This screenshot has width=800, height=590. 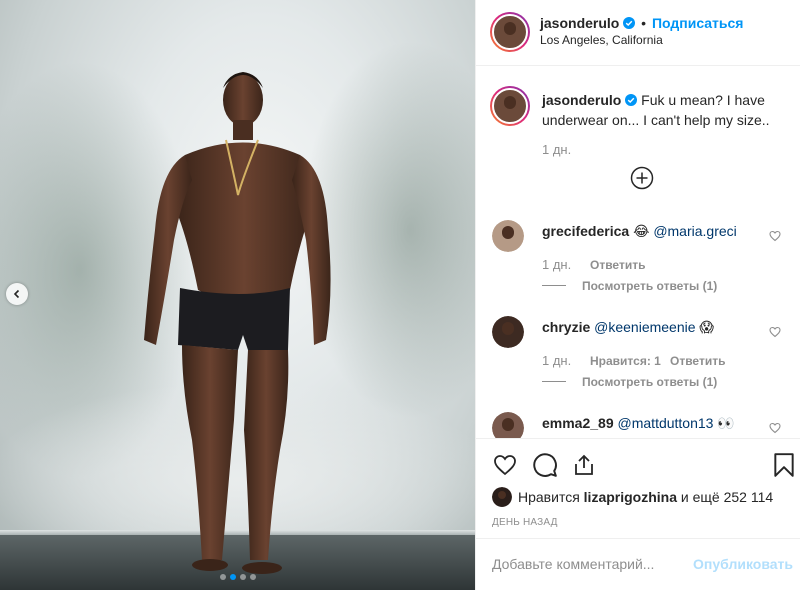 I want to click on comment-input, so click(x=592, y=564).